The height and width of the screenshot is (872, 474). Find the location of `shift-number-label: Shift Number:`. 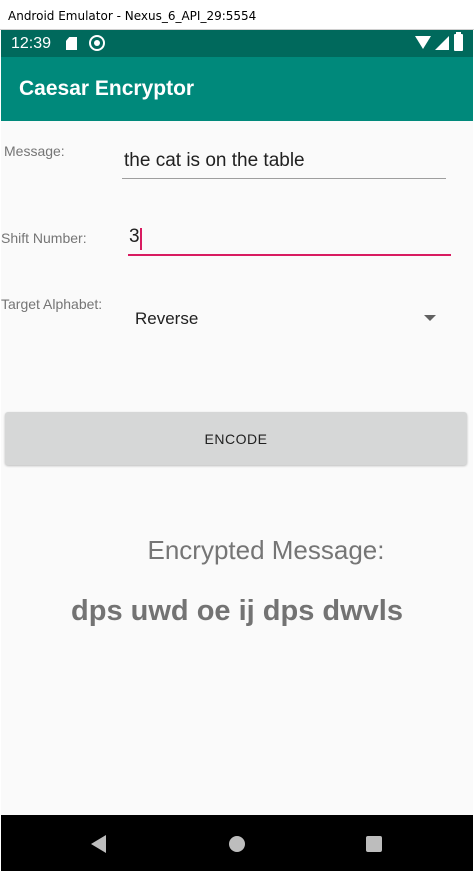

shift-number-label: Shift Number: is located at coordinates (44, 238).